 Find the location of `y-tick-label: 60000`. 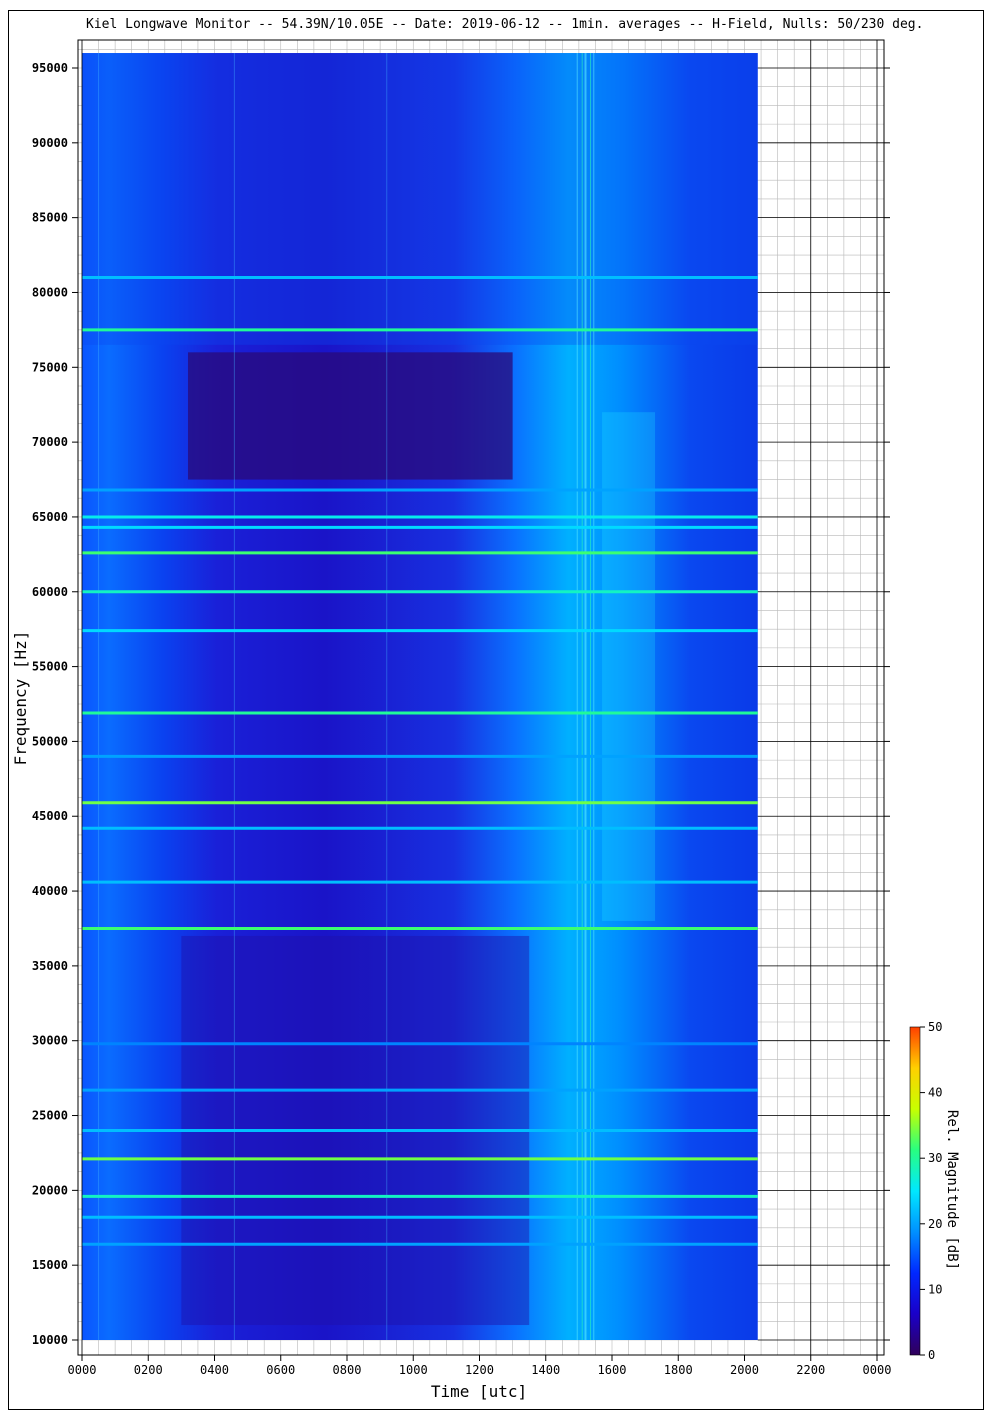

y-tick-label: 60000 is located at coordinates (50, 592).